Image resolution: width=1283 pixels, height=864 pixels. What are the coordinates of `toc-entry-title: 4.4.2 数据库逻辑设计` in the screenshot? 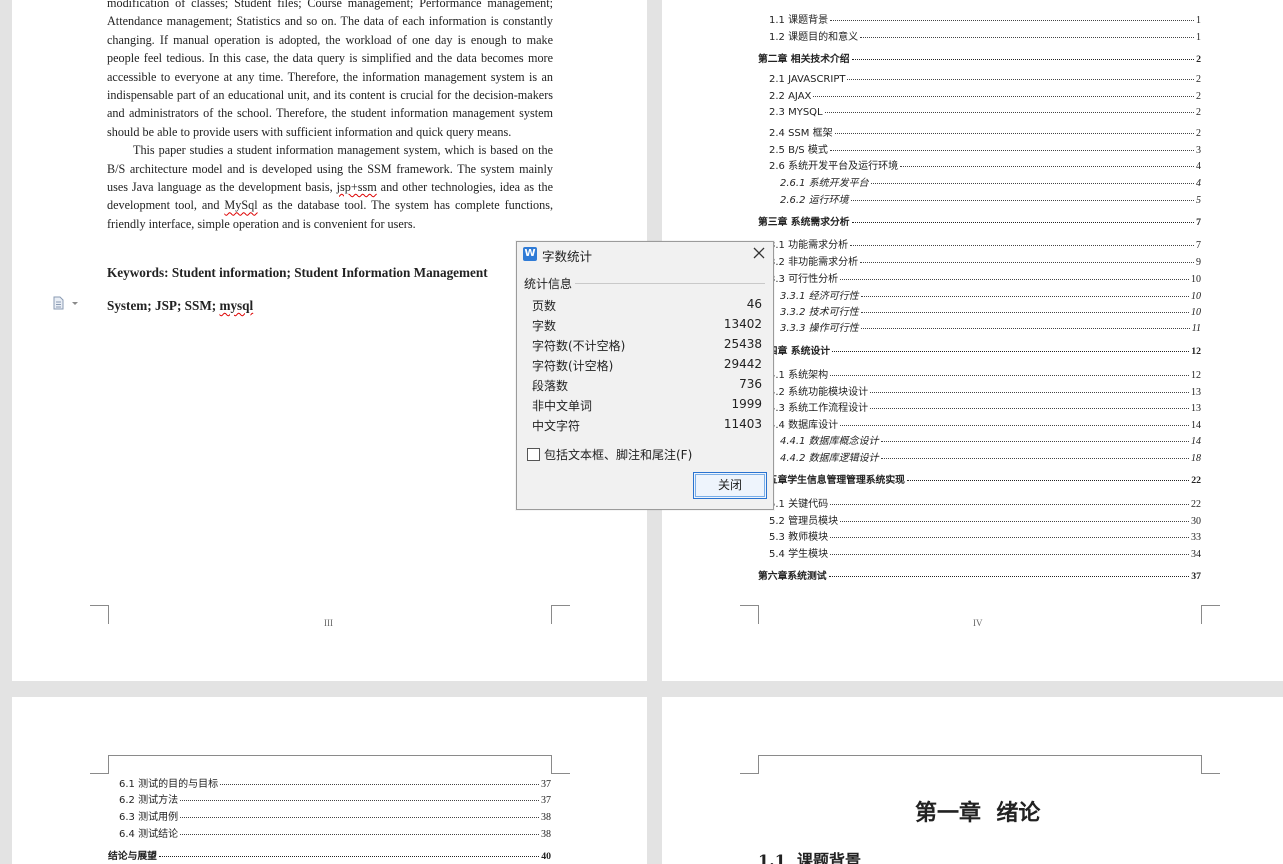 It's located at (829, 458).